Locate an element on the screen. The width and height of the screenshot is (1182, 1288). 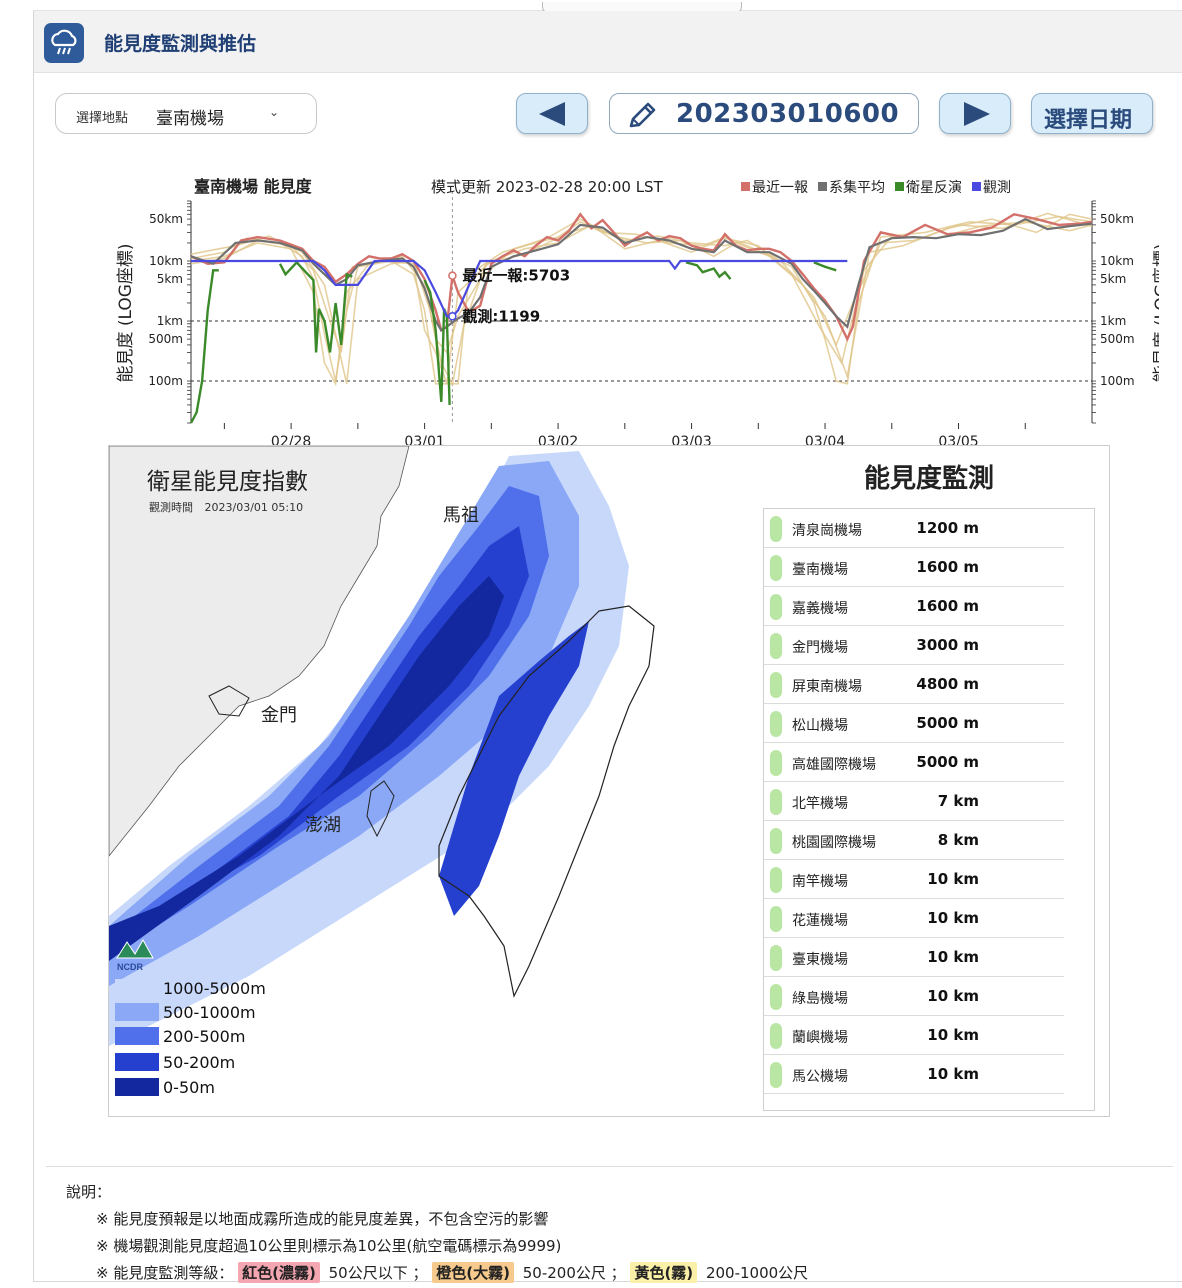
location-select: 選擇地點 臺南機場 ⌄ is located at coordinates (186, 113).